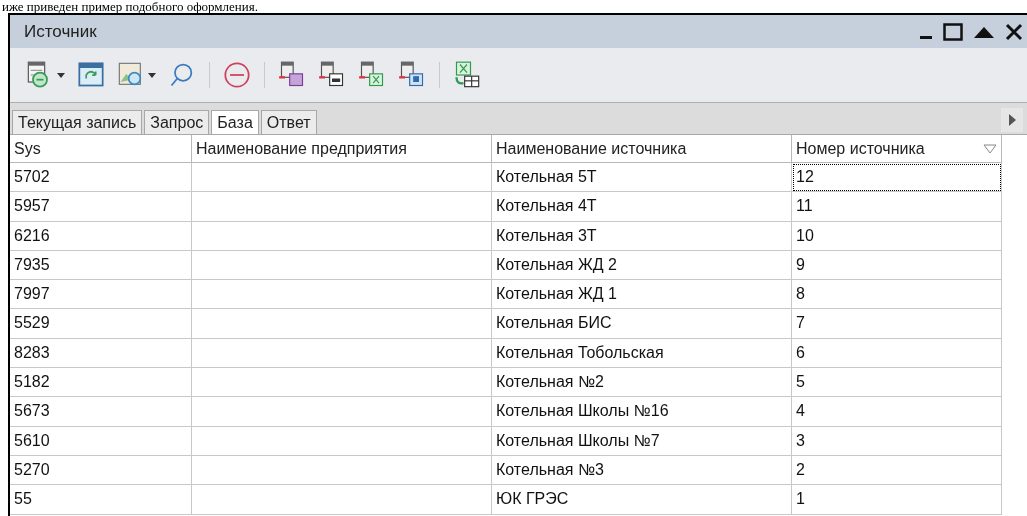 This screenshot has width=1027, height=516. Describe the element at coordinates (101, 265) in the screenshot. I see `table-cell: 7935` at that location.